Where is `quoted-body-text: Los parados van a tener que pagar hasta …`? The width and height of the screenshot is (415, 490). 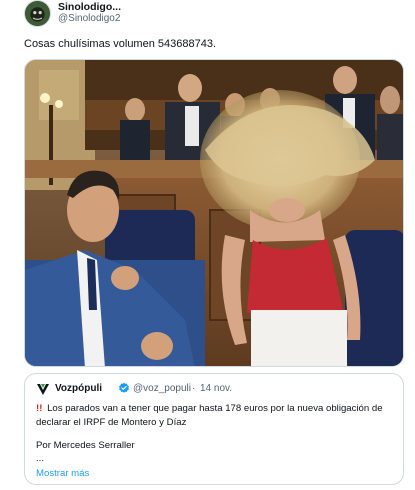
quoted-body-text: Los parados van a tener que pagar hasta … is located at coordinates (209, 415).